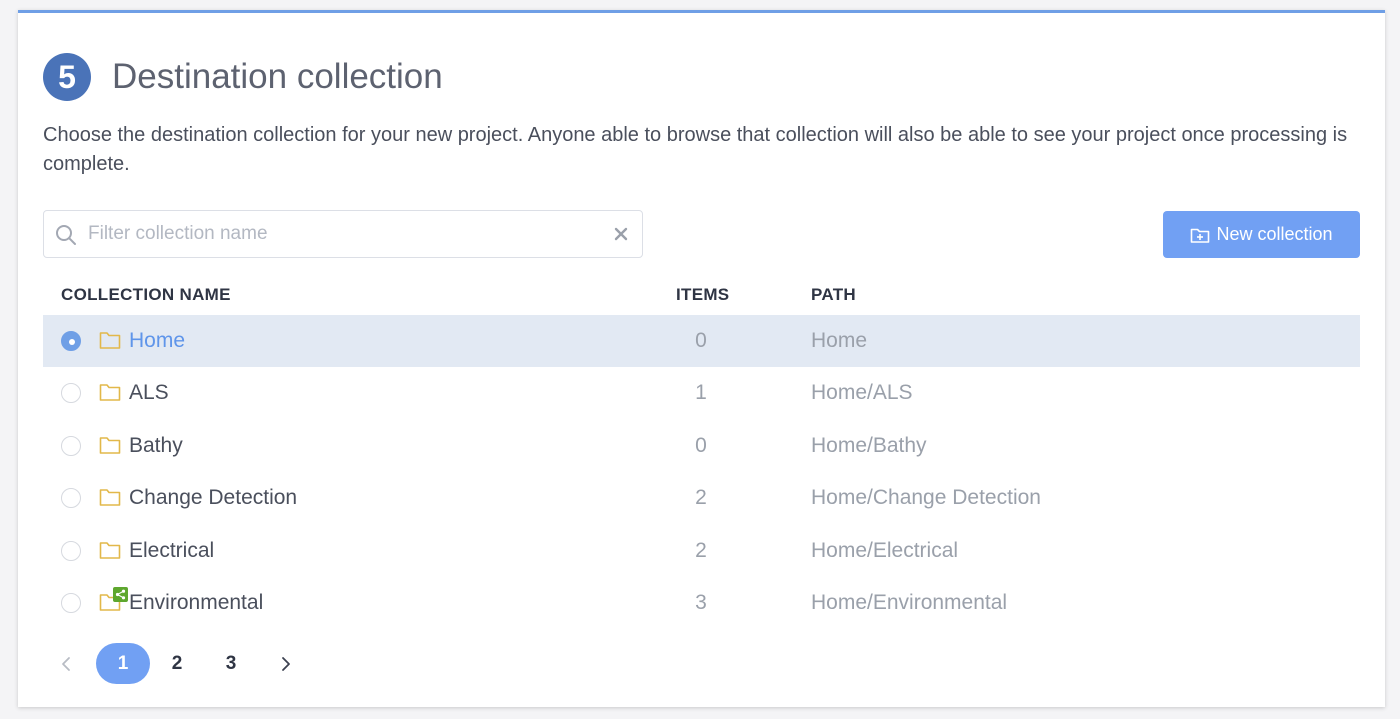 The width and height of the screenshot is (1400, 719). Describe the element at coordinates (66, 664) in the screenshot. I see `chevron-left-icon` at that location.